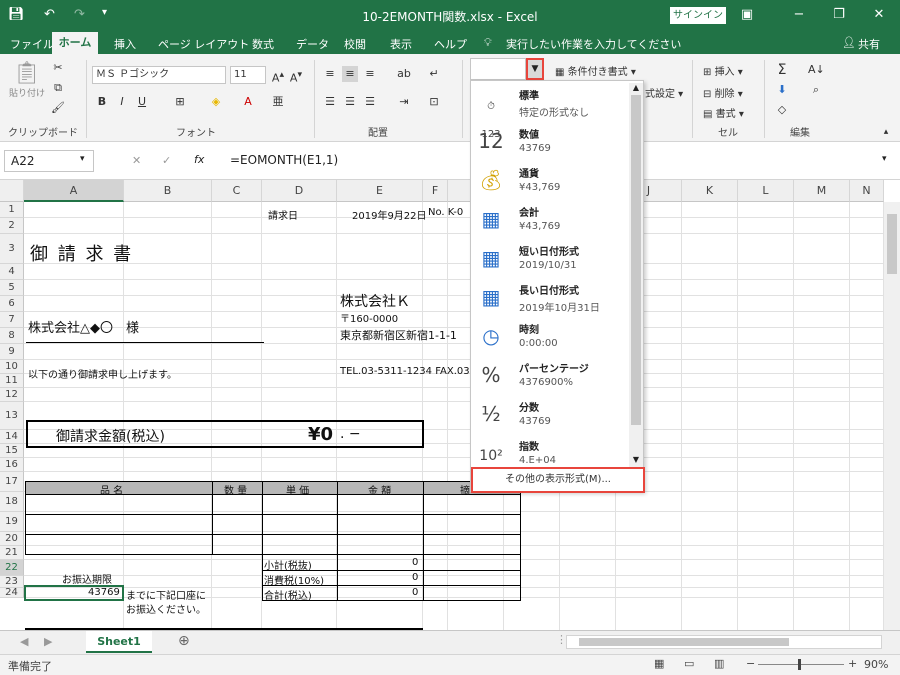 This screenshot has height=675, width=900. I want to click on format-painter-icon: 🖌︎, so click(58, 108).